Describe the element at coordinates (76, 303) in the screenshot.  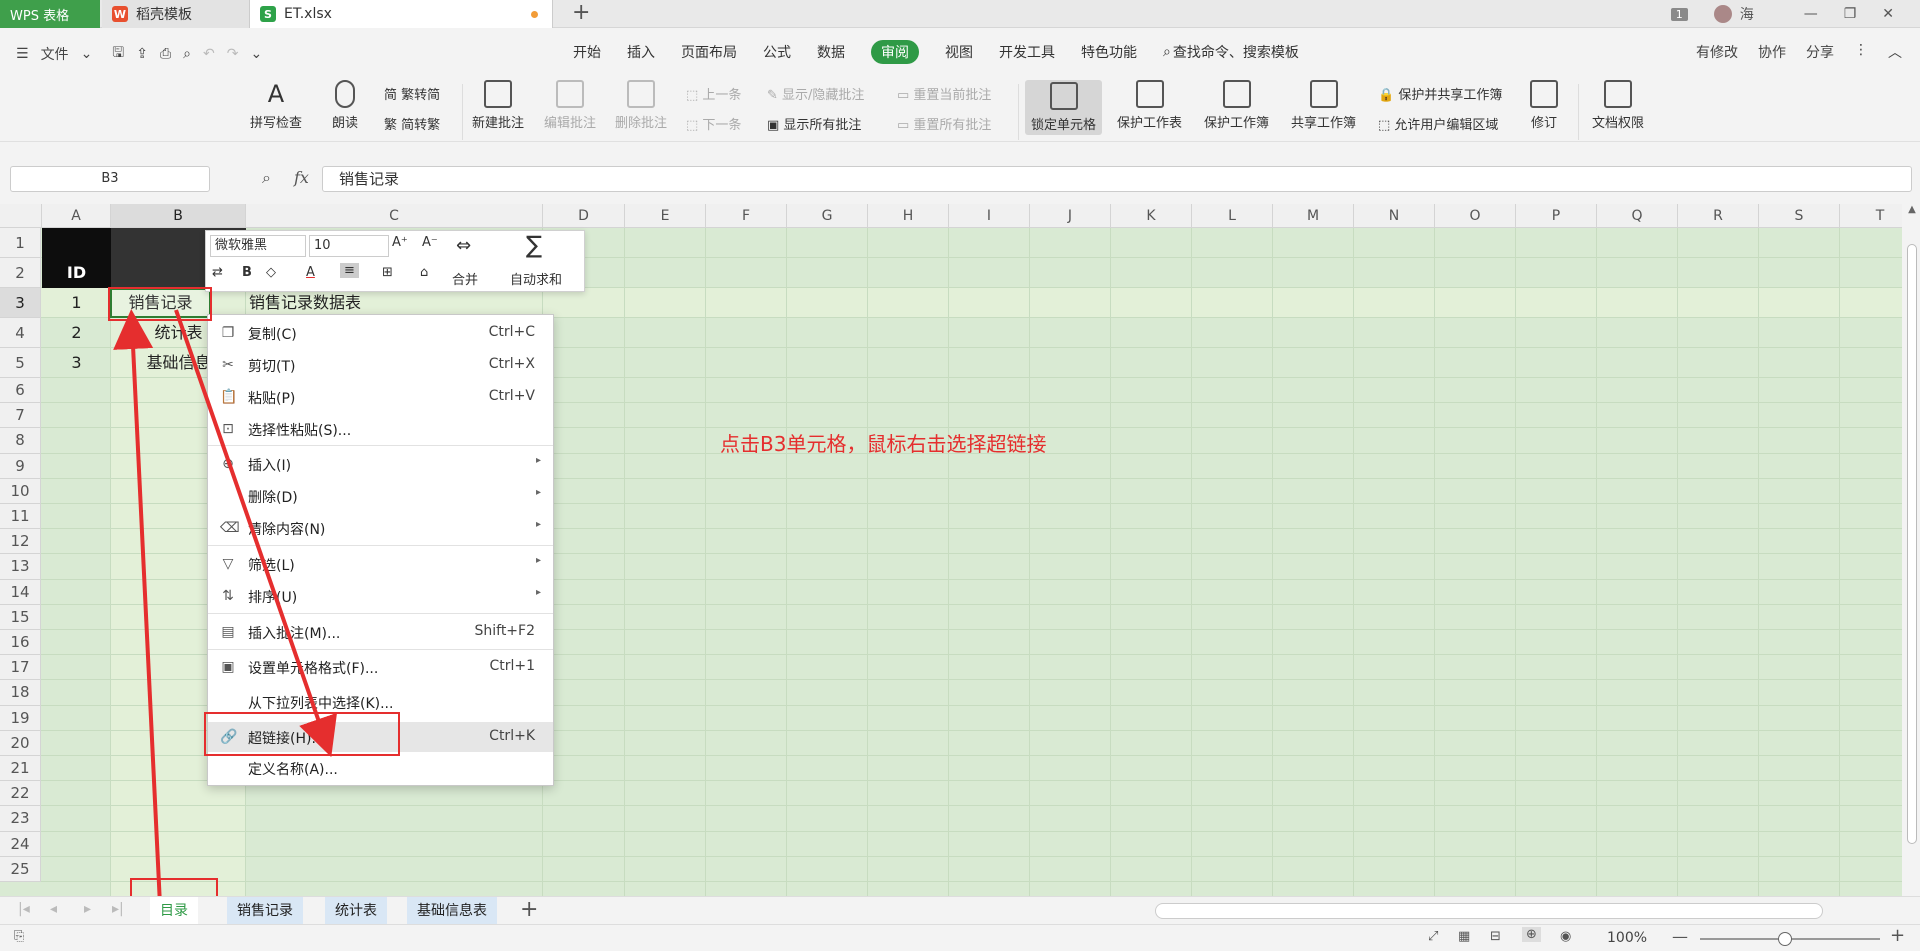
I see `cell-a3: 1` at that location.